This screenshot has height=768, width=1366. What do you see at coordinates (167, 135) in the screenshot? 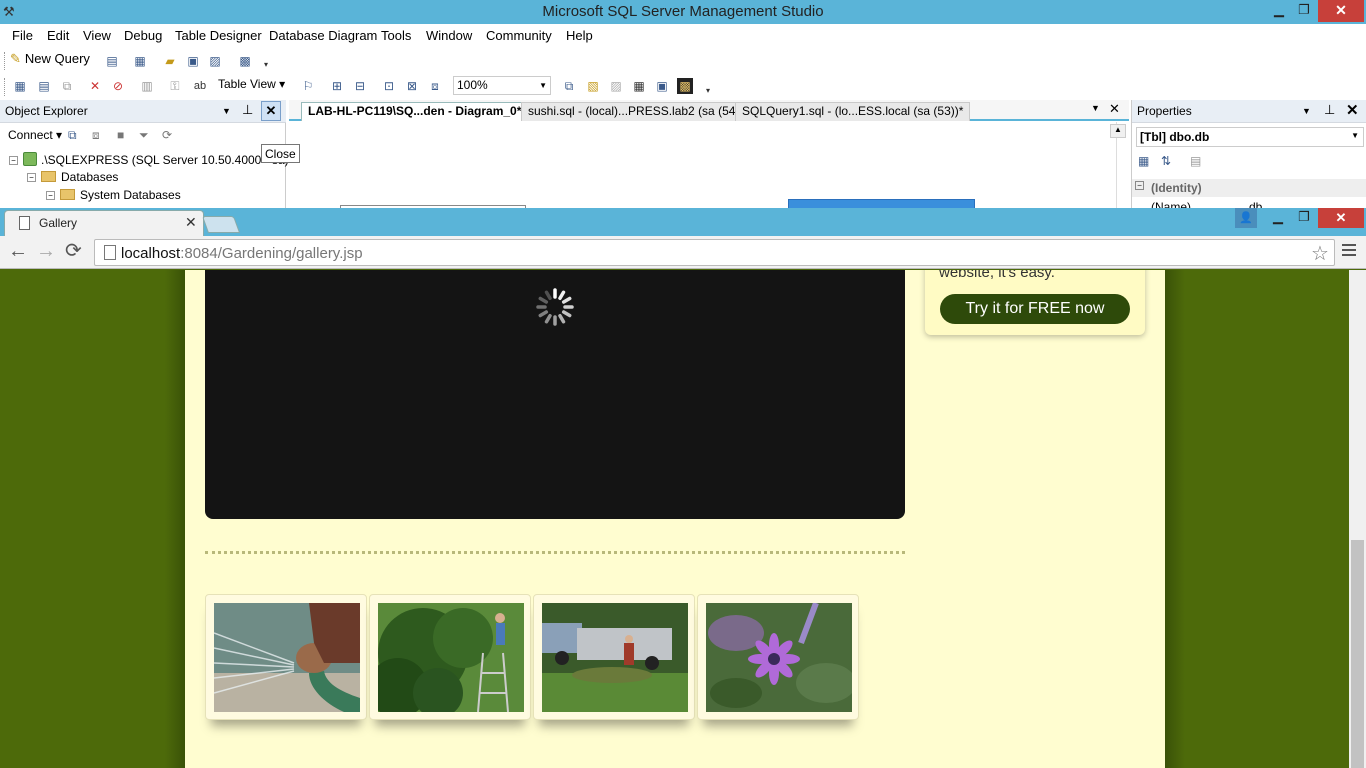
I see `refresh-icon: ⟳` at bounding box center [167, 135].